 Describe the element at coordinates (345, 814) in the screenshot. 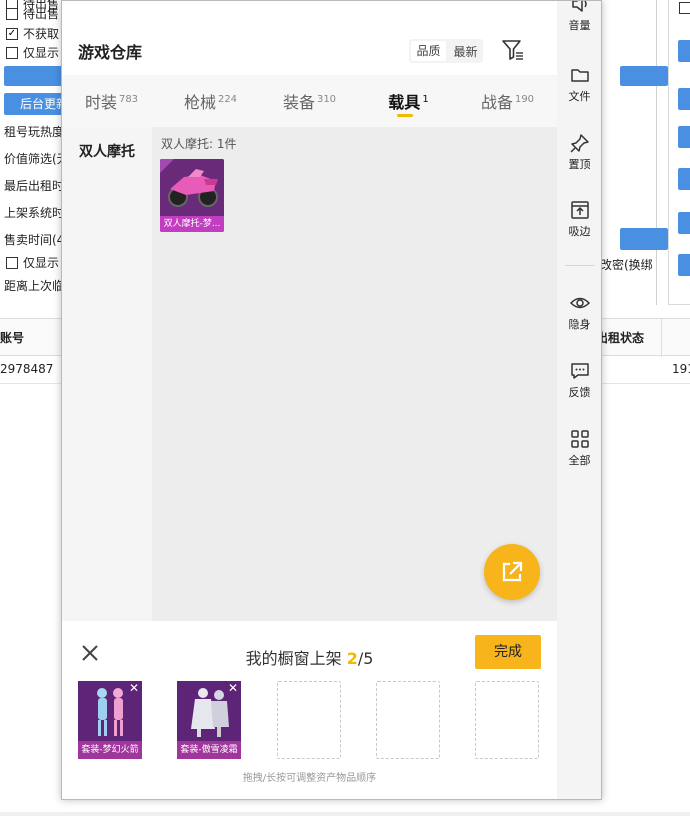

I see `bg-status-strip` at that location.